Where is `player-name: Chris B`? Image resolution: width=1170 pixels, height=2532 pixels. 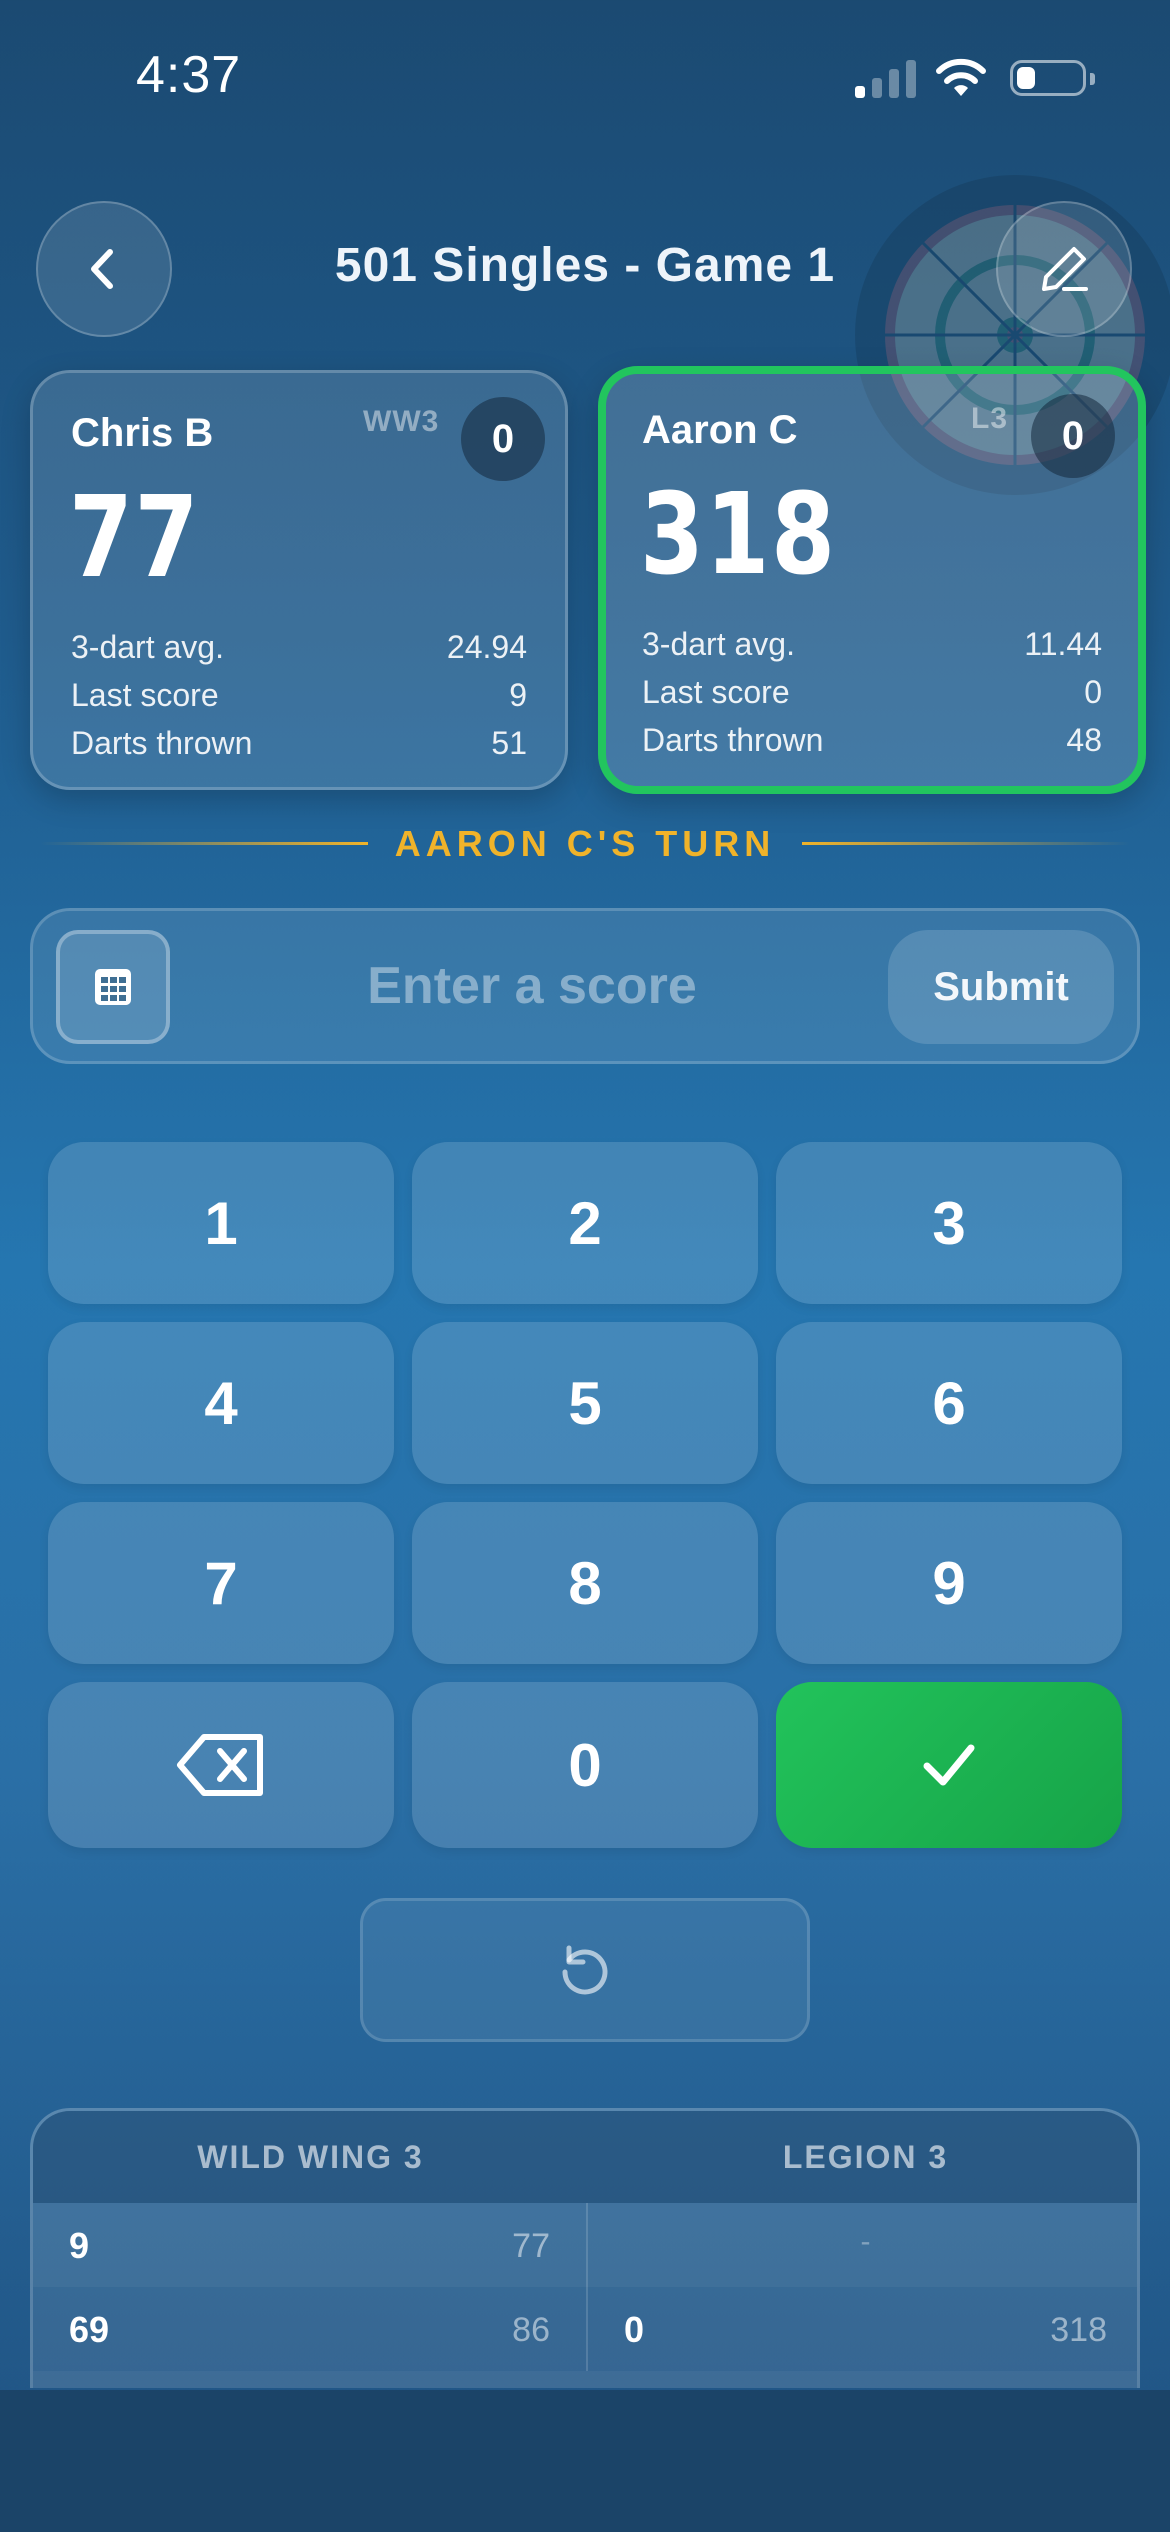 player-name: Chris B is located at coordinates (142, 433).